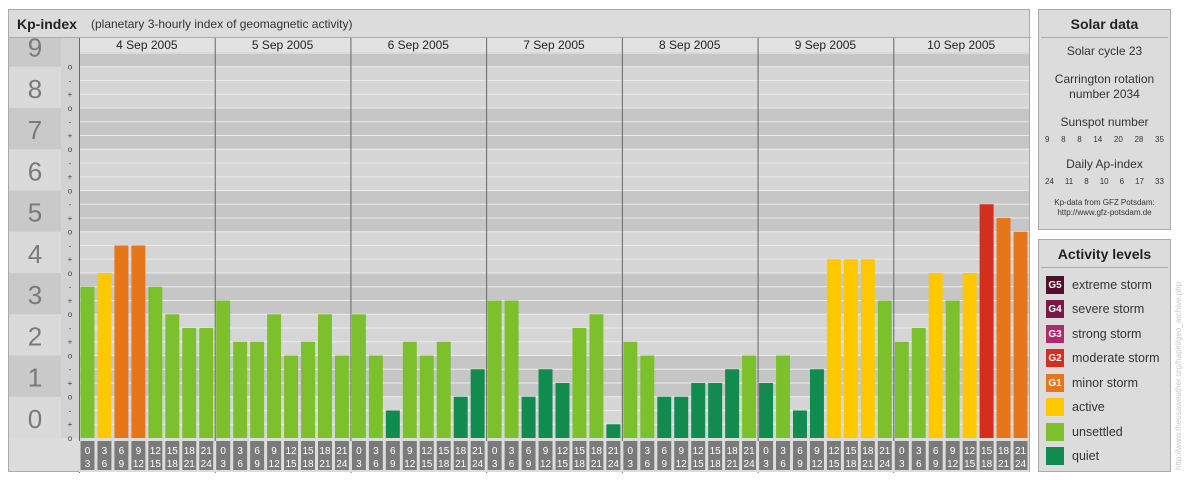 The image size is (1184, 480). Describe the element at coordinates (70, 287) in the screenshot. I see `minor-tick-label: -` at that location.